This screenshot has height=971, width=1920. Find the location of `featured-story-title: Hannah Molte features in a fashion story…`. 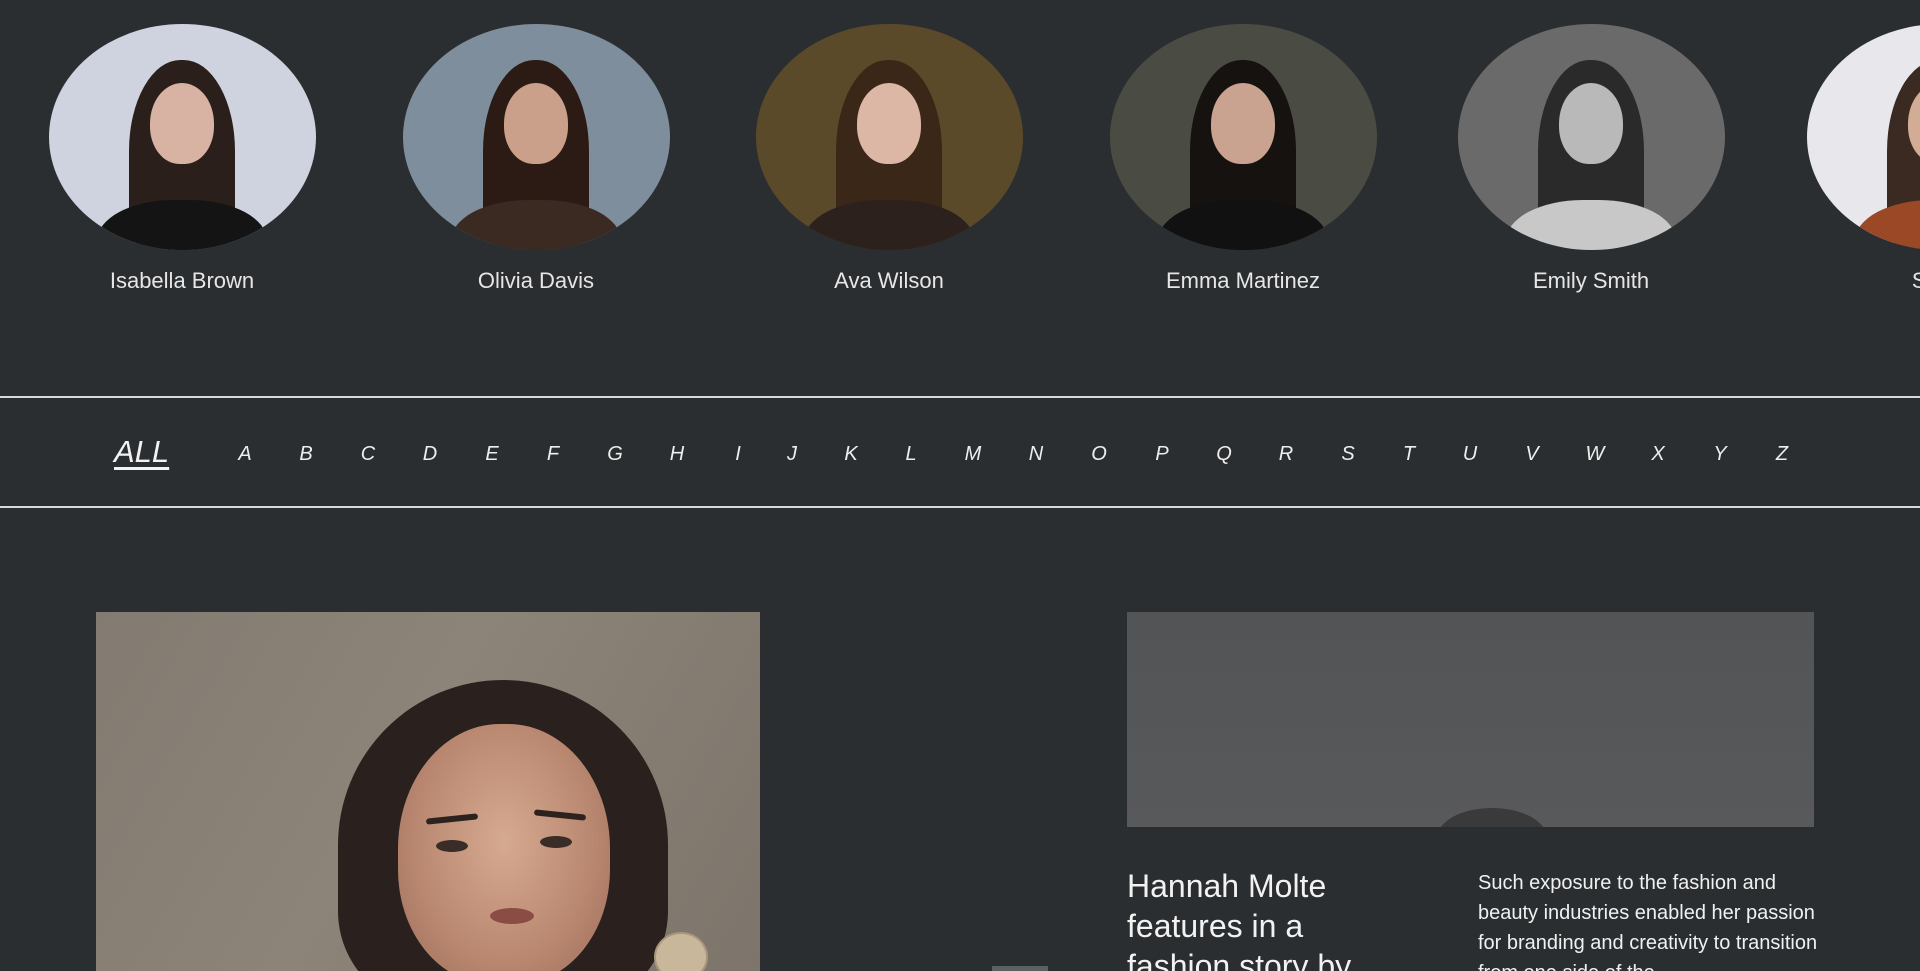

featured-story-title: Hannah Molte features in a fashion story… is located at coordinates (1262, 918).